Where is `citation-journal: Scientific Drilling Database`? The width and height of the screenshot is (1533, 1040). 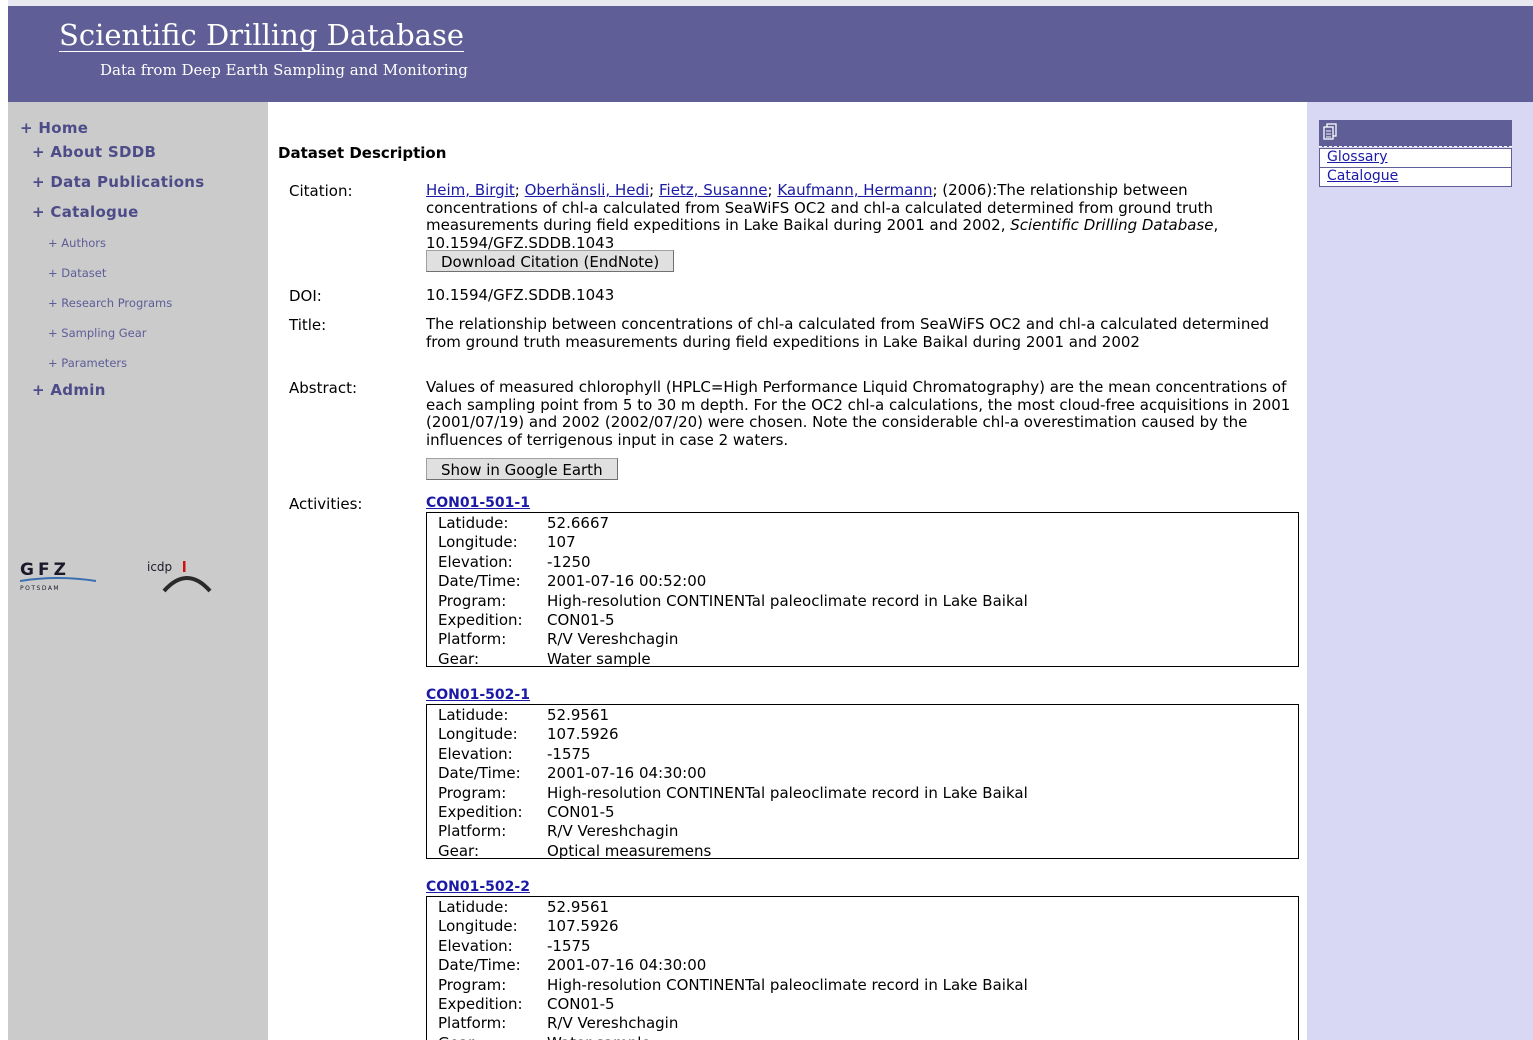
citation-journal: Scientific Drilling Database is located at coordinates (1112, 225).